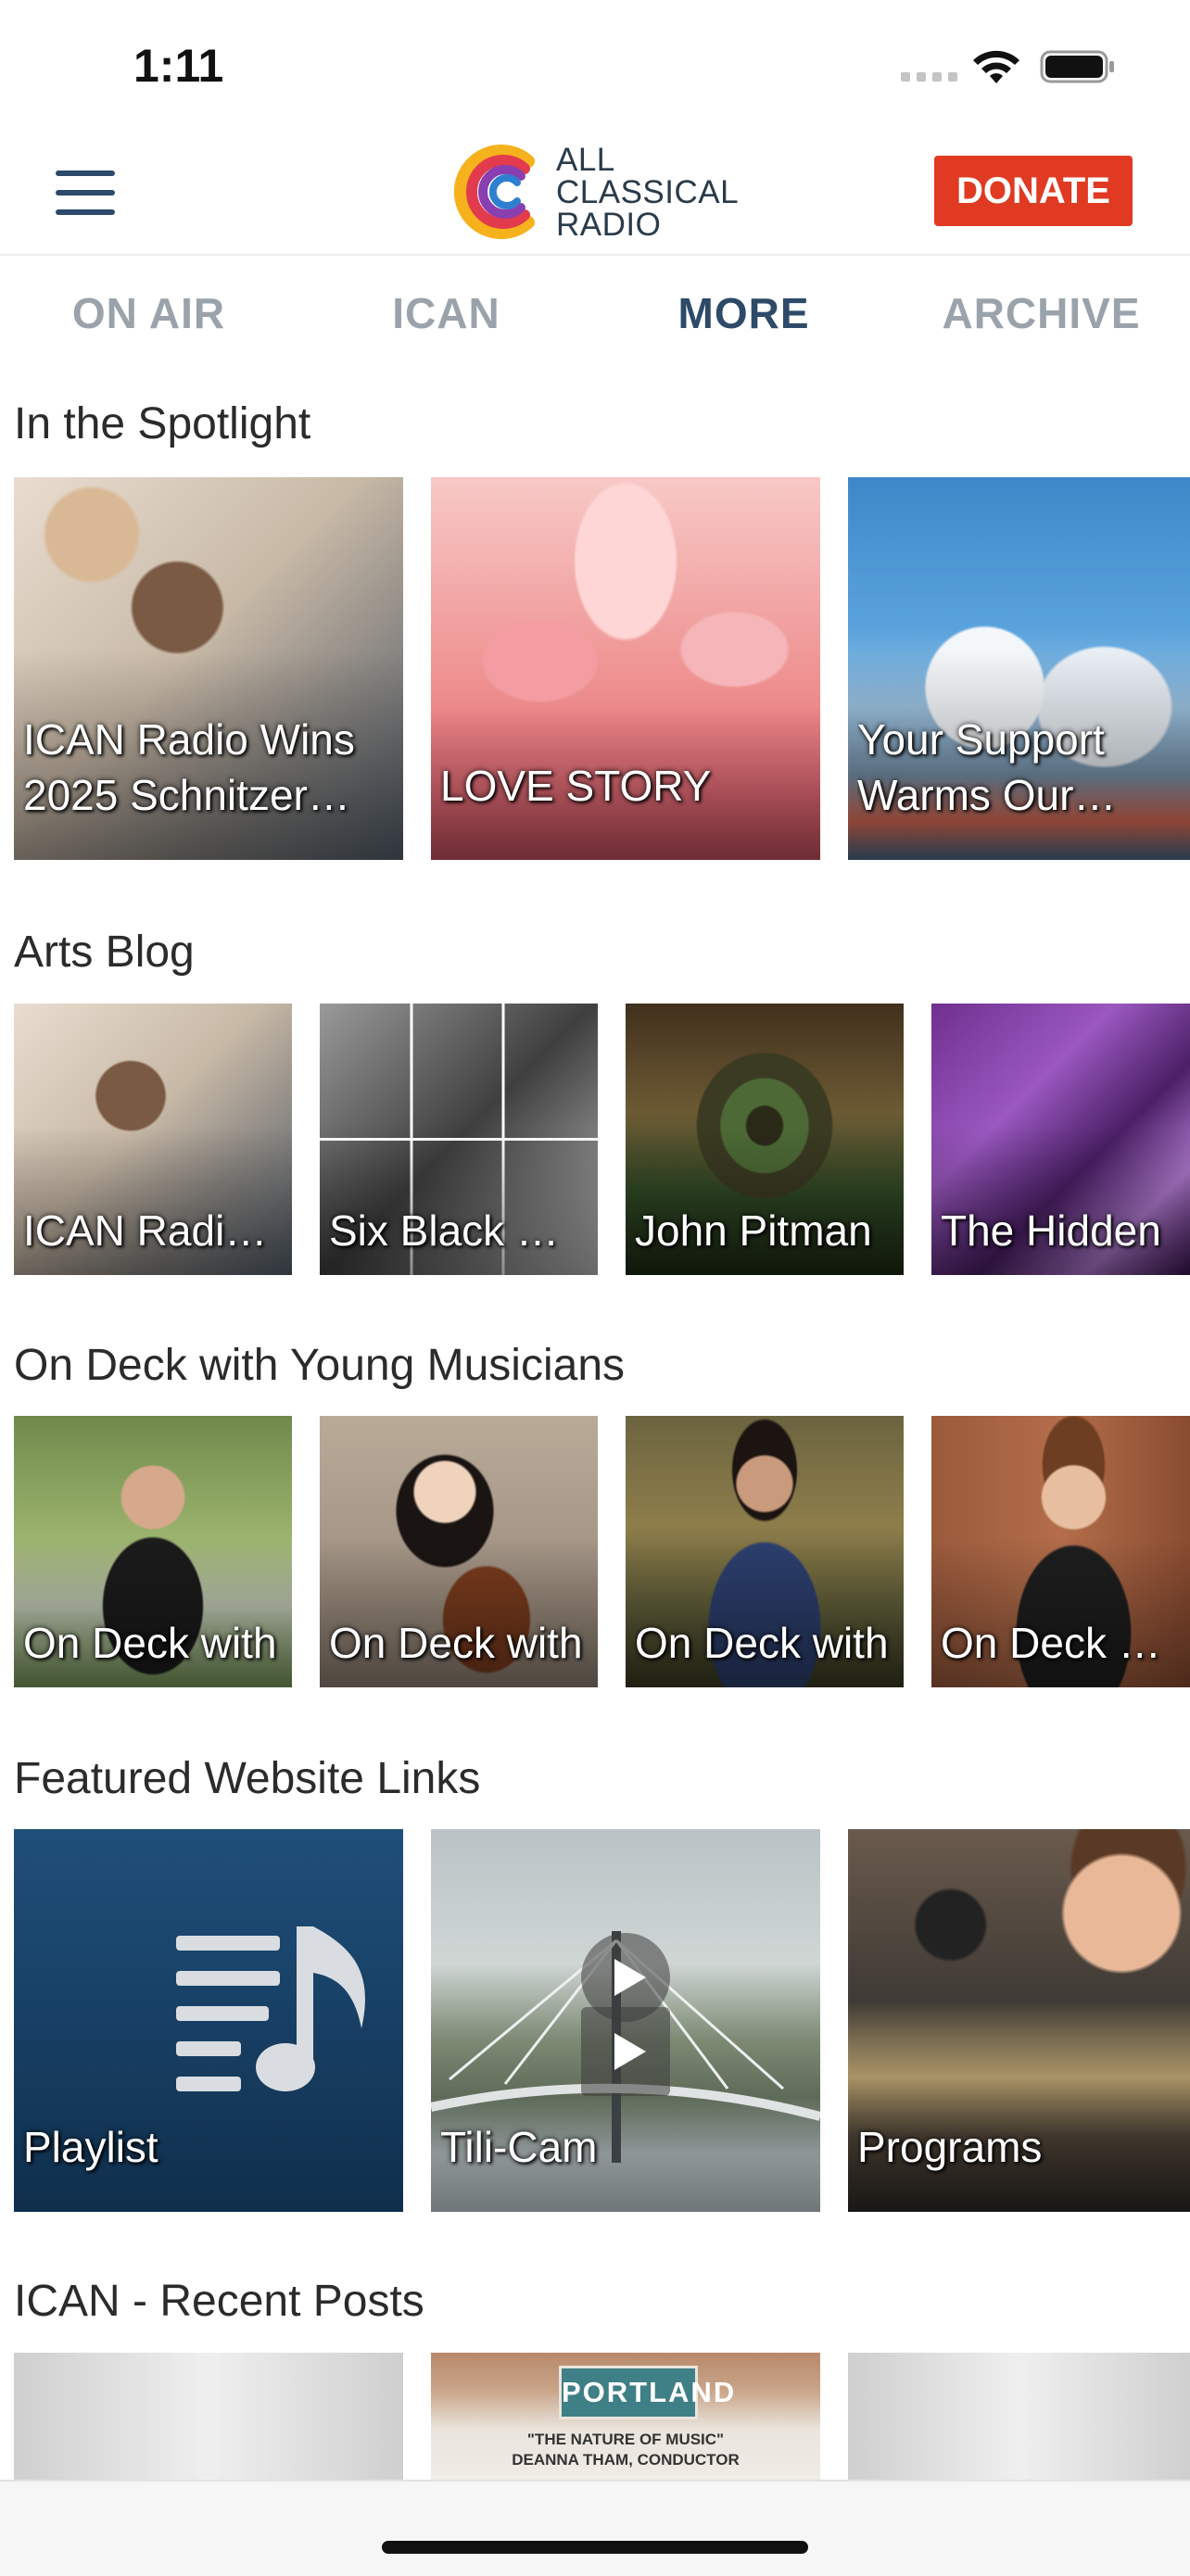 The width and height of the screenshot is (1190, 2576). What do you see at coordinates (459, 1139) in the screenshot?
I see `arts-blog-card: Six Black Composers` at bounding box center [459, 1139].